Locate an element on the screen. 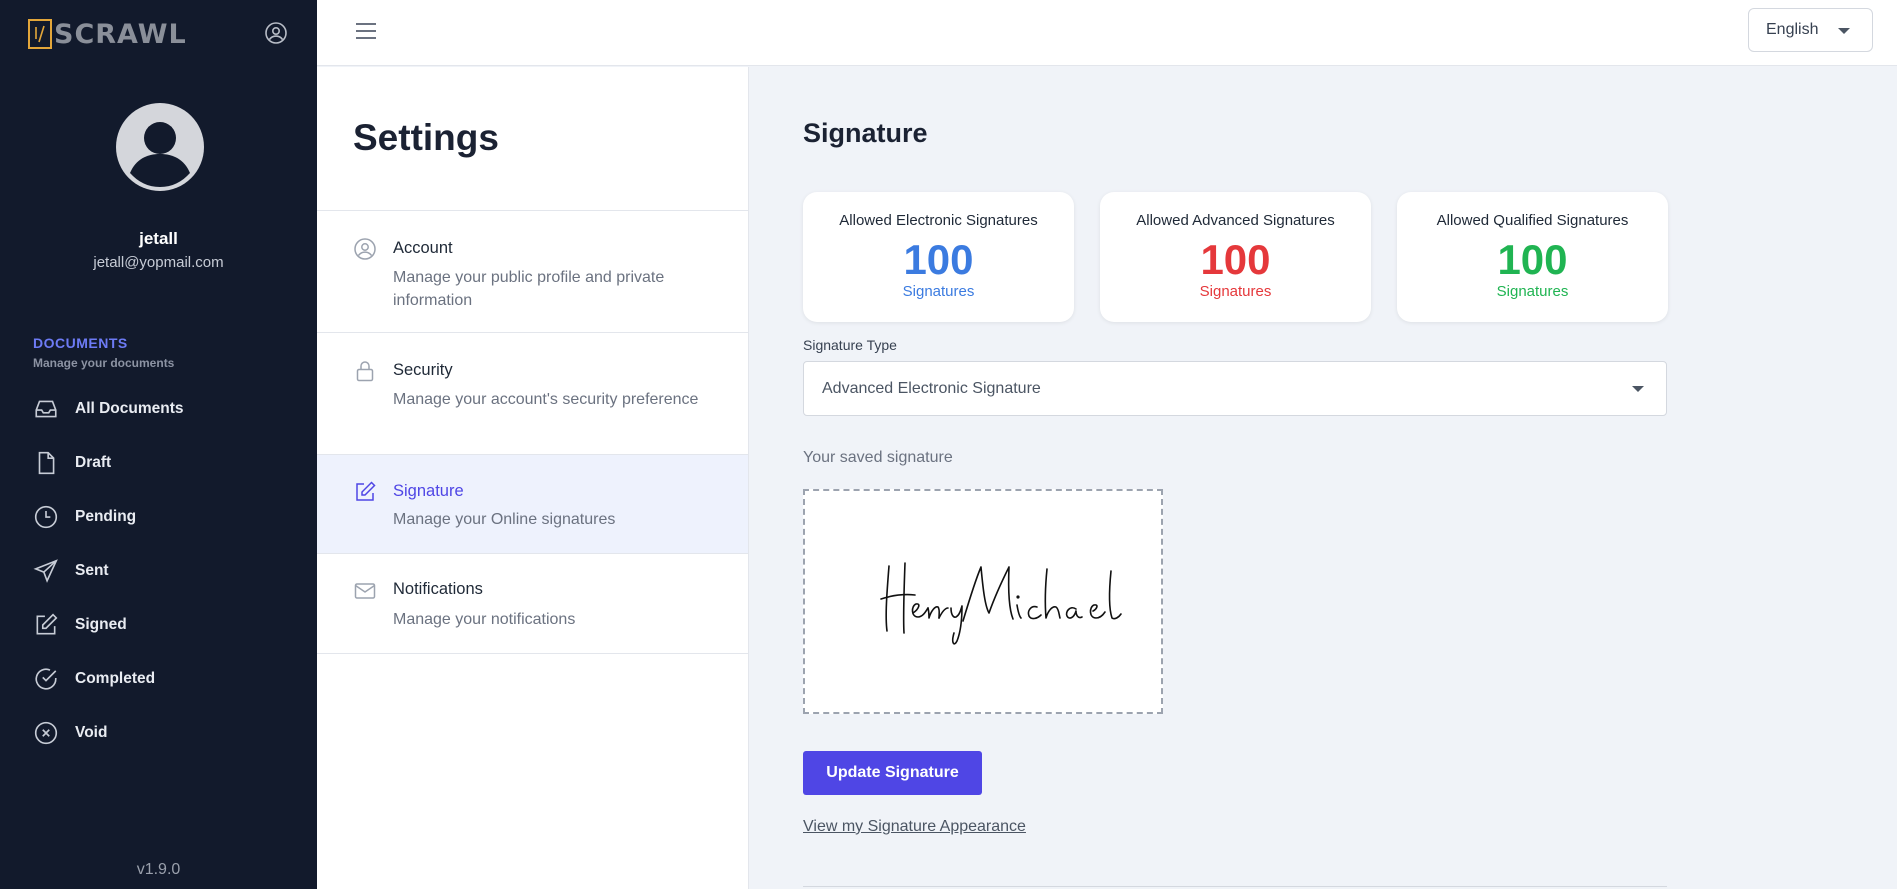 This screenshot has height=889, width=1897. page-title: Settings is located at coordinates (426, 137).